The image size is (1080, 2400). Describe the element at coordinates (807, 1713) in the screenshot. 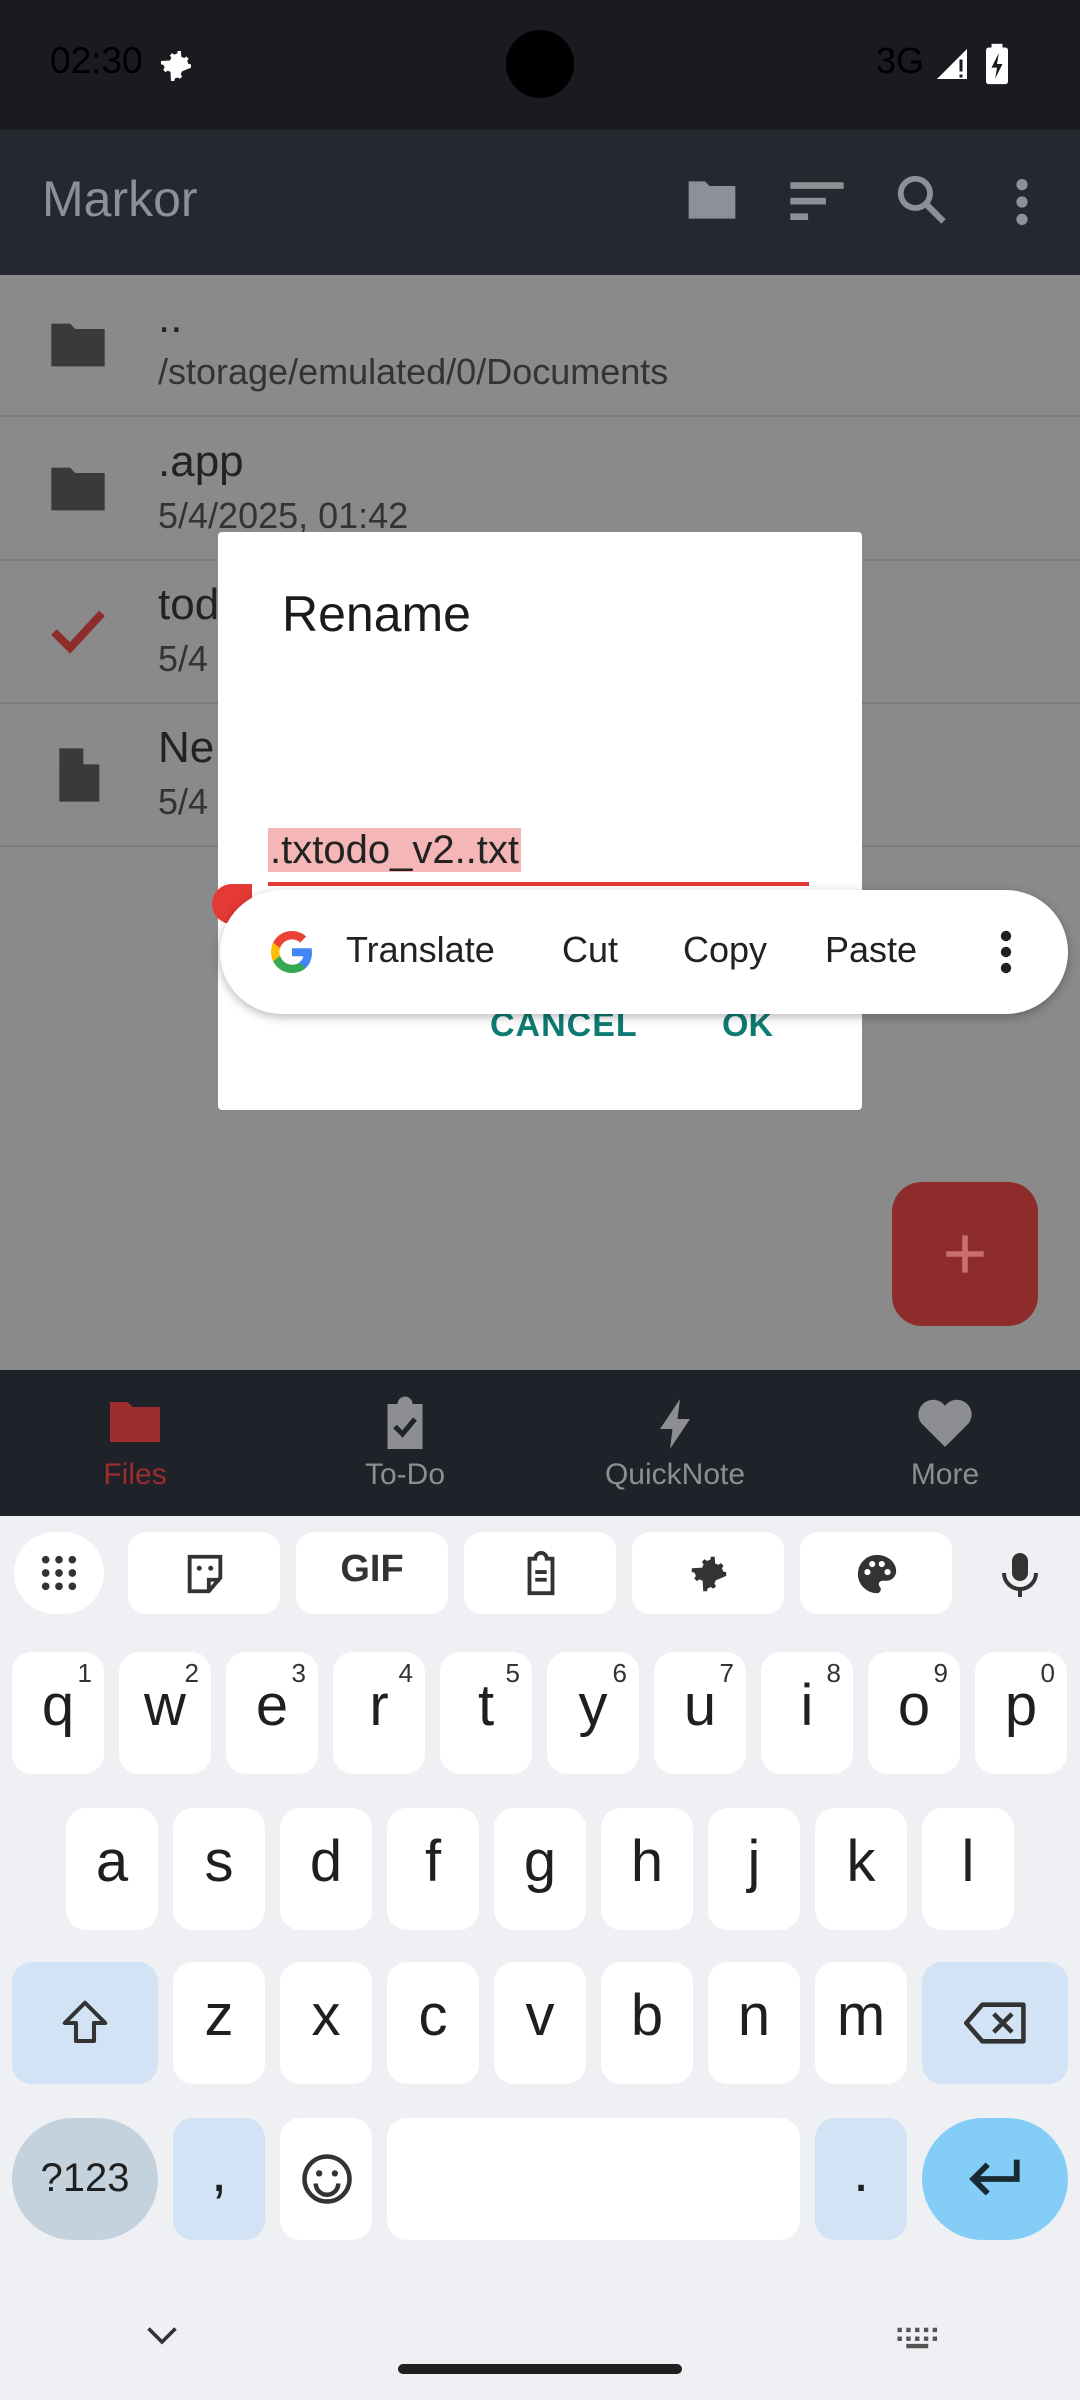

I see `key-i: 8i` at that location.